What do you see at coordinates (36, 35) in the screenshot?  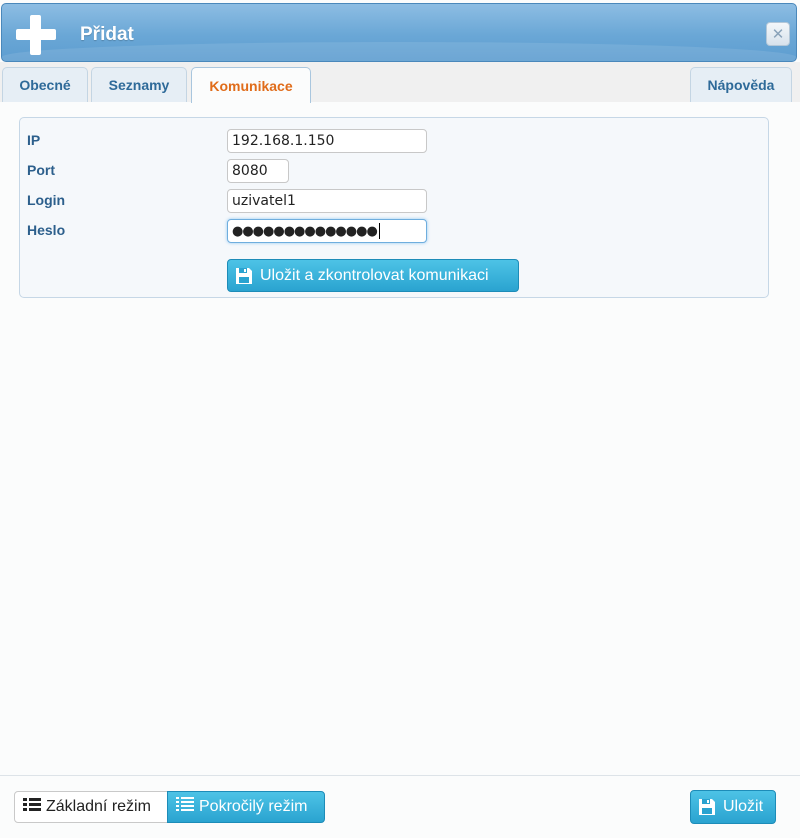 I see `plus-icon` at bounding box center [36, 35].